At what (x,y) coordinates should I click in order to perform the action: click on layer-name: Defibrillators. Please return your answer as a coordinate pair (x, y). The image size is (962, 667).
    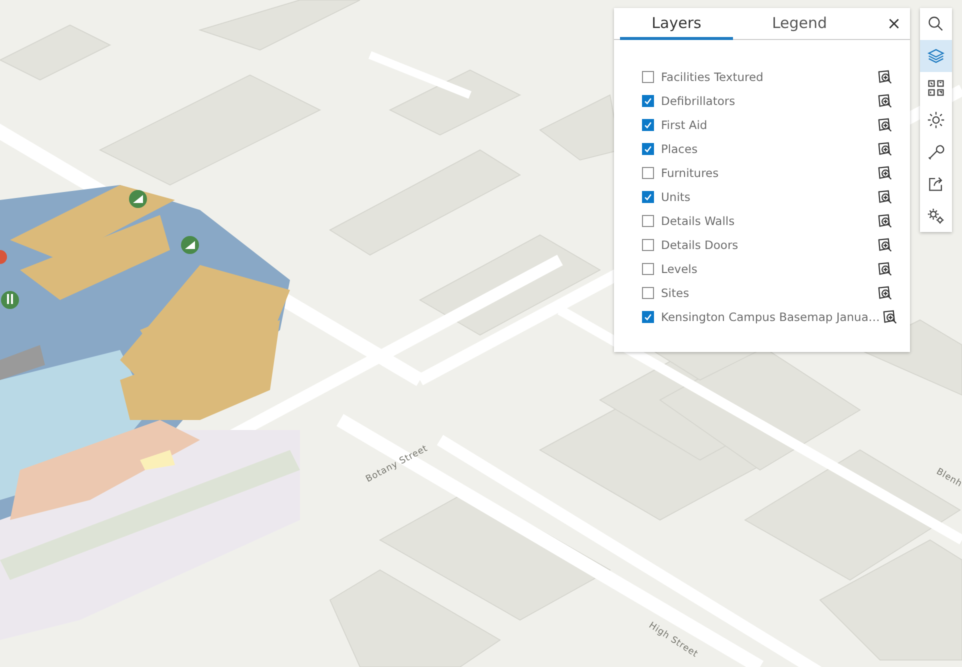
    Looking at the image, I should click on (698, 101).